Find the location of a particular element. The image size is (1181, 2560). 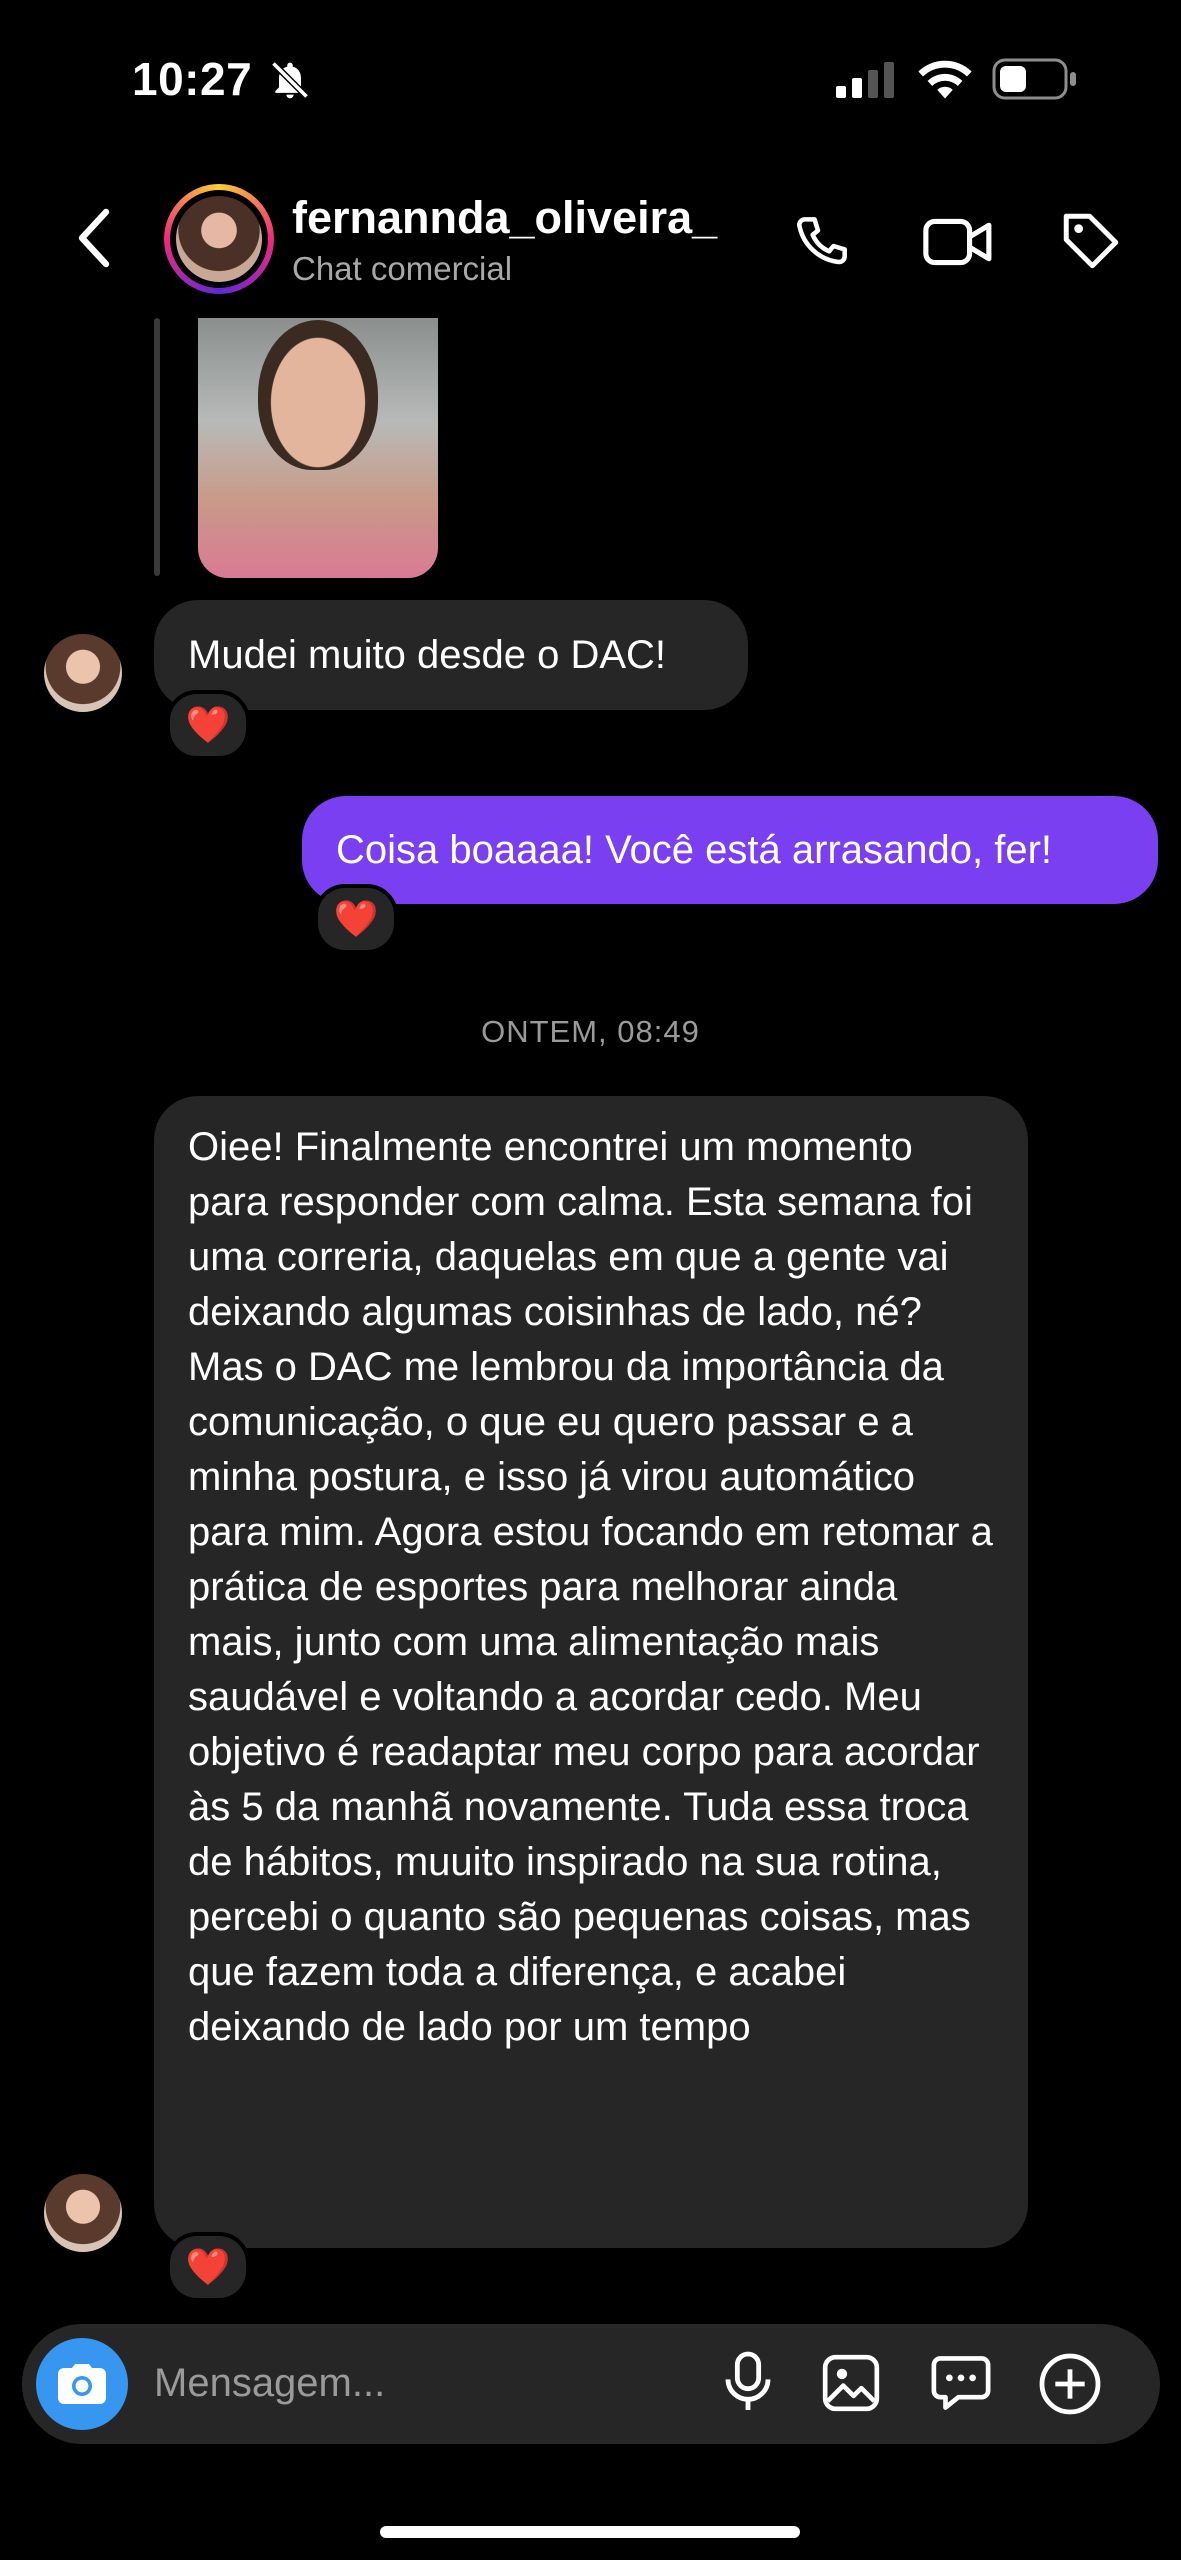

home-indicator is located at coordinates (590, 2532).